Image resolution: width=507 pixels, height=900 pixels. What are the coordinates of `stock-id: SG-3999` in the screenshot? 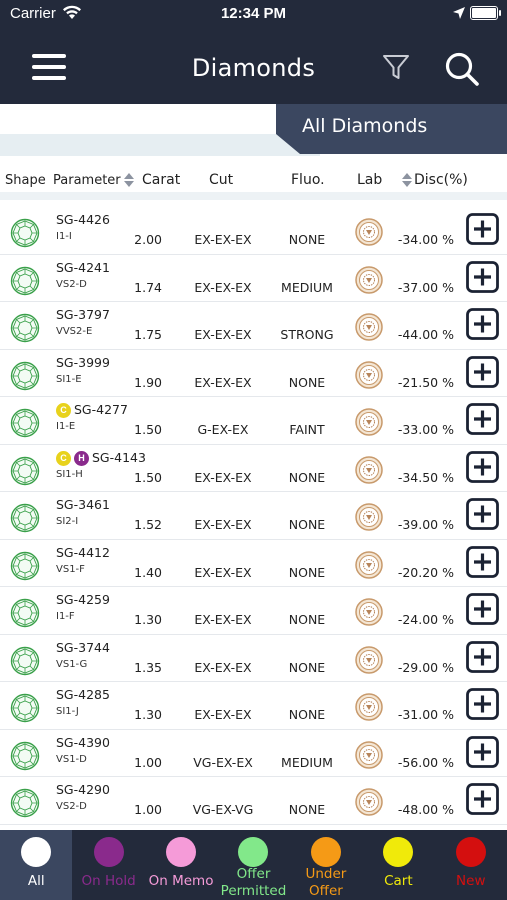 It's located at (83, 362).